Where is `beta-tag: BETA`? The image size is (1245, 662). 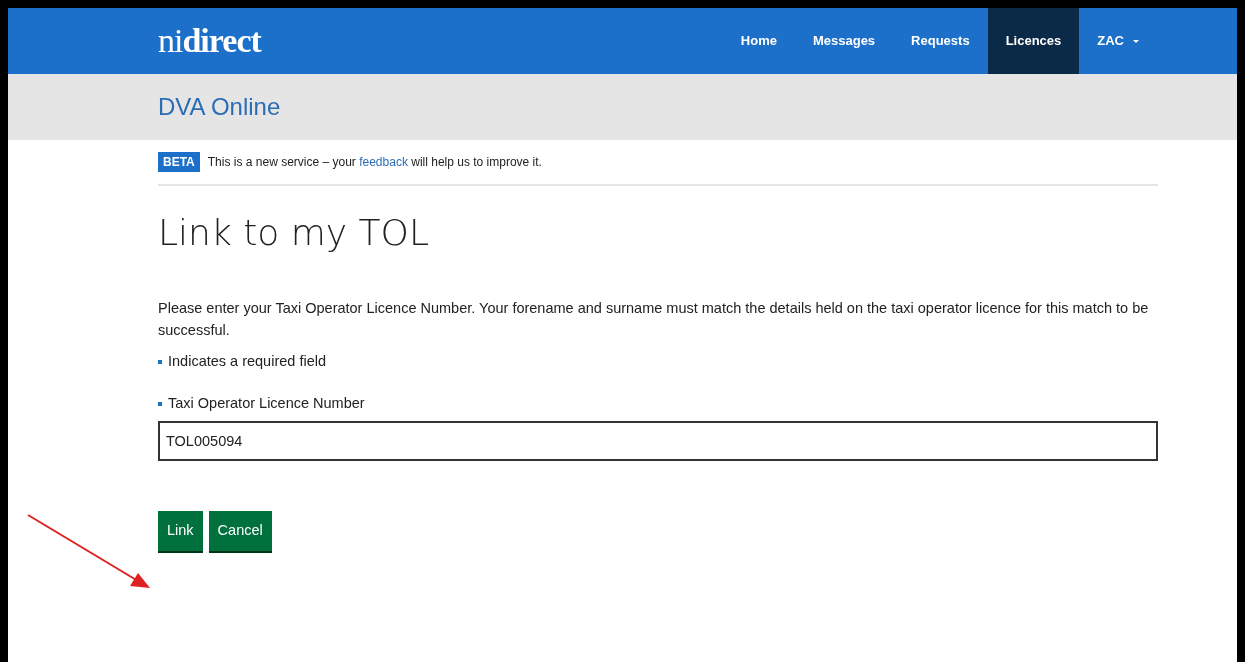
beta-tag: BETA is located at coordinates (179, 162).